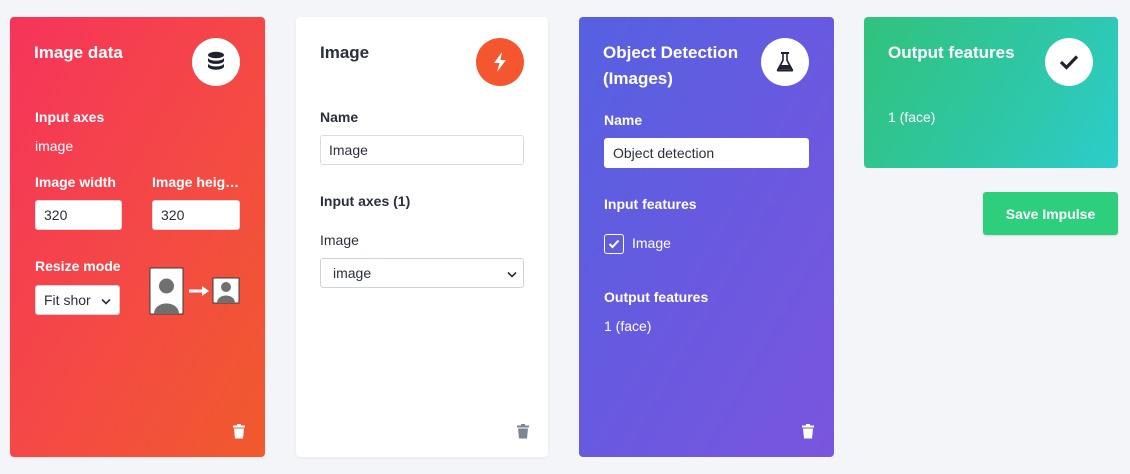  What do you see at coordinates (75, 182) in the screenshot?
I see `image-width-label: Image width` at bounding box center [75, 182].